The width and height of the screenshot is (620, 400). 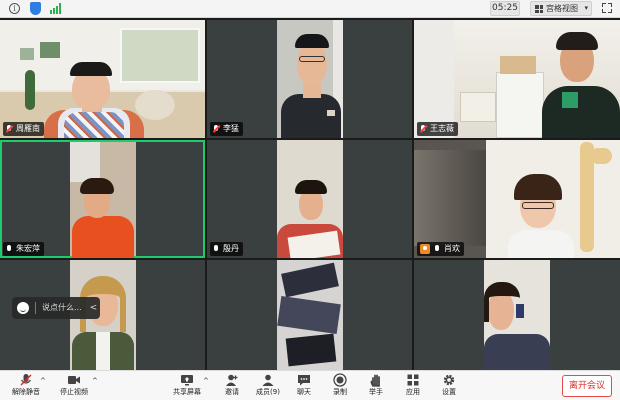 I want to click on raise-hand-label: 举手, so click(x=376, y=392).